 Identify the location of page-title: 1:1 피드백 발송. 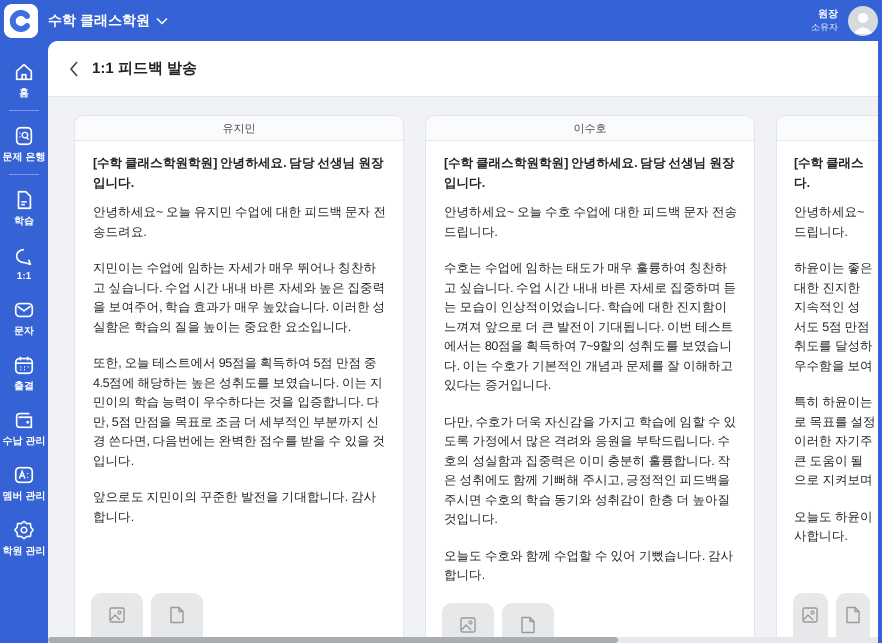
(145, 68).